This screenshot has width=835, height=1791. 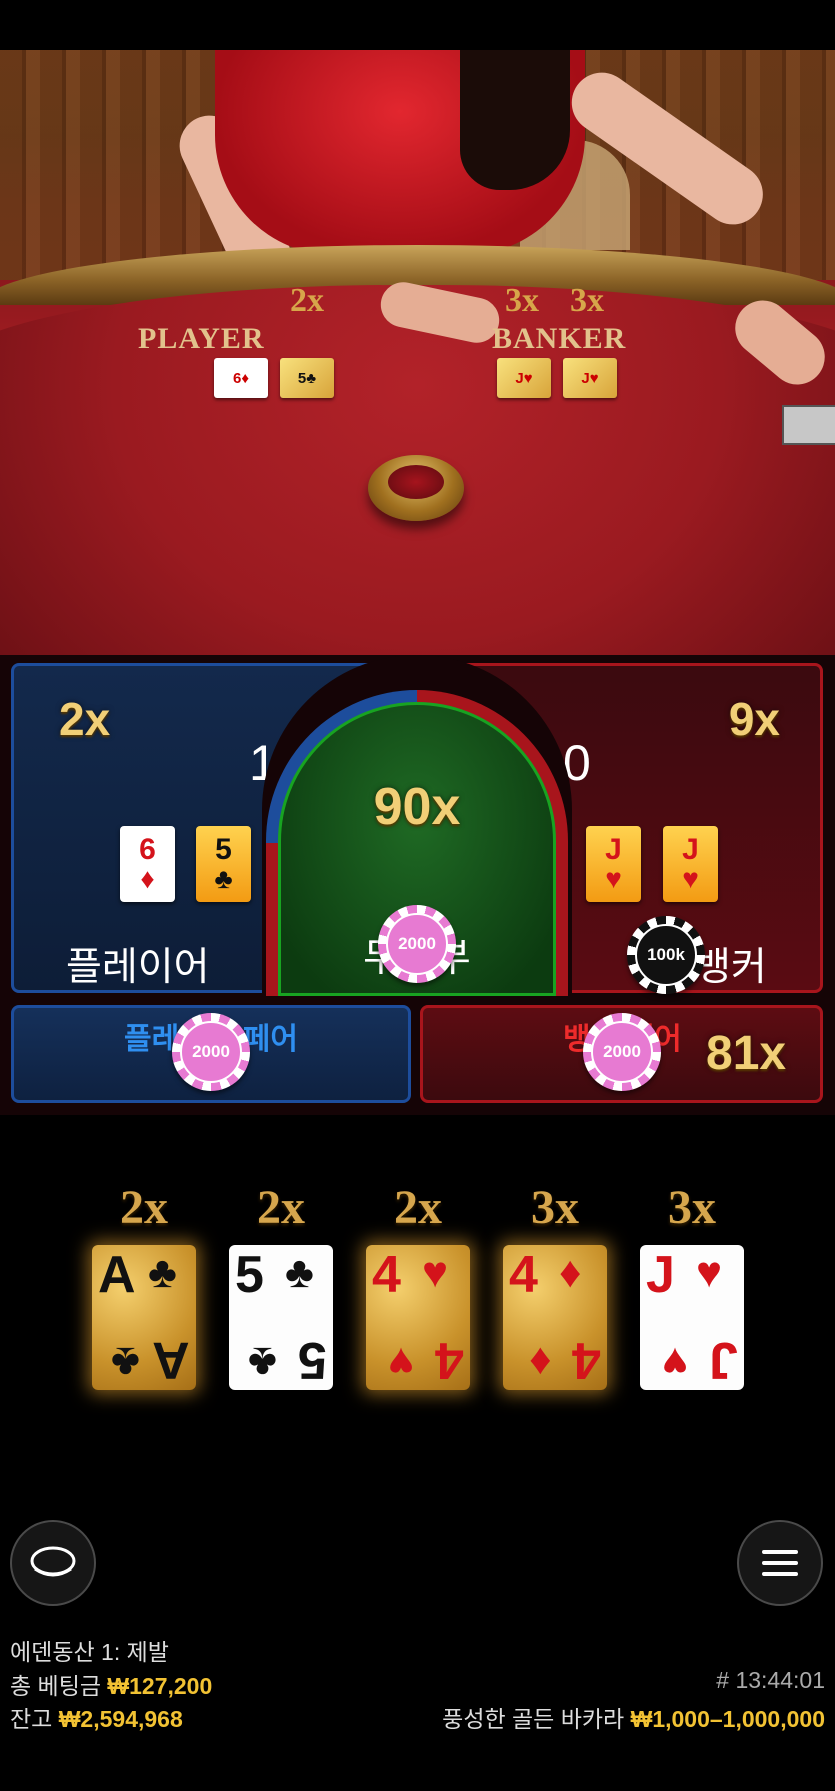 I want to click on chat-bubble-icon, so click(x=53, y=1561).